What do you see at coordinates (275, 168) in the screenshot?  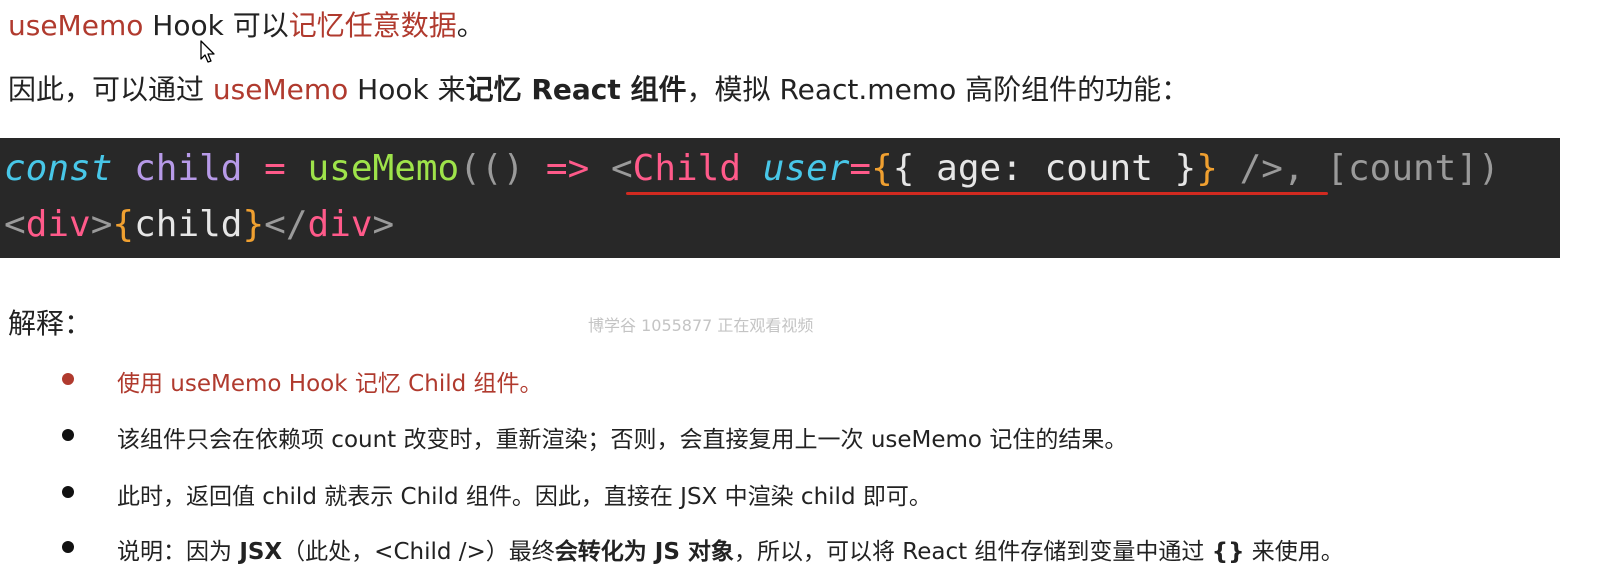 I see `code-operator: =` at bounding box center [275, 168].